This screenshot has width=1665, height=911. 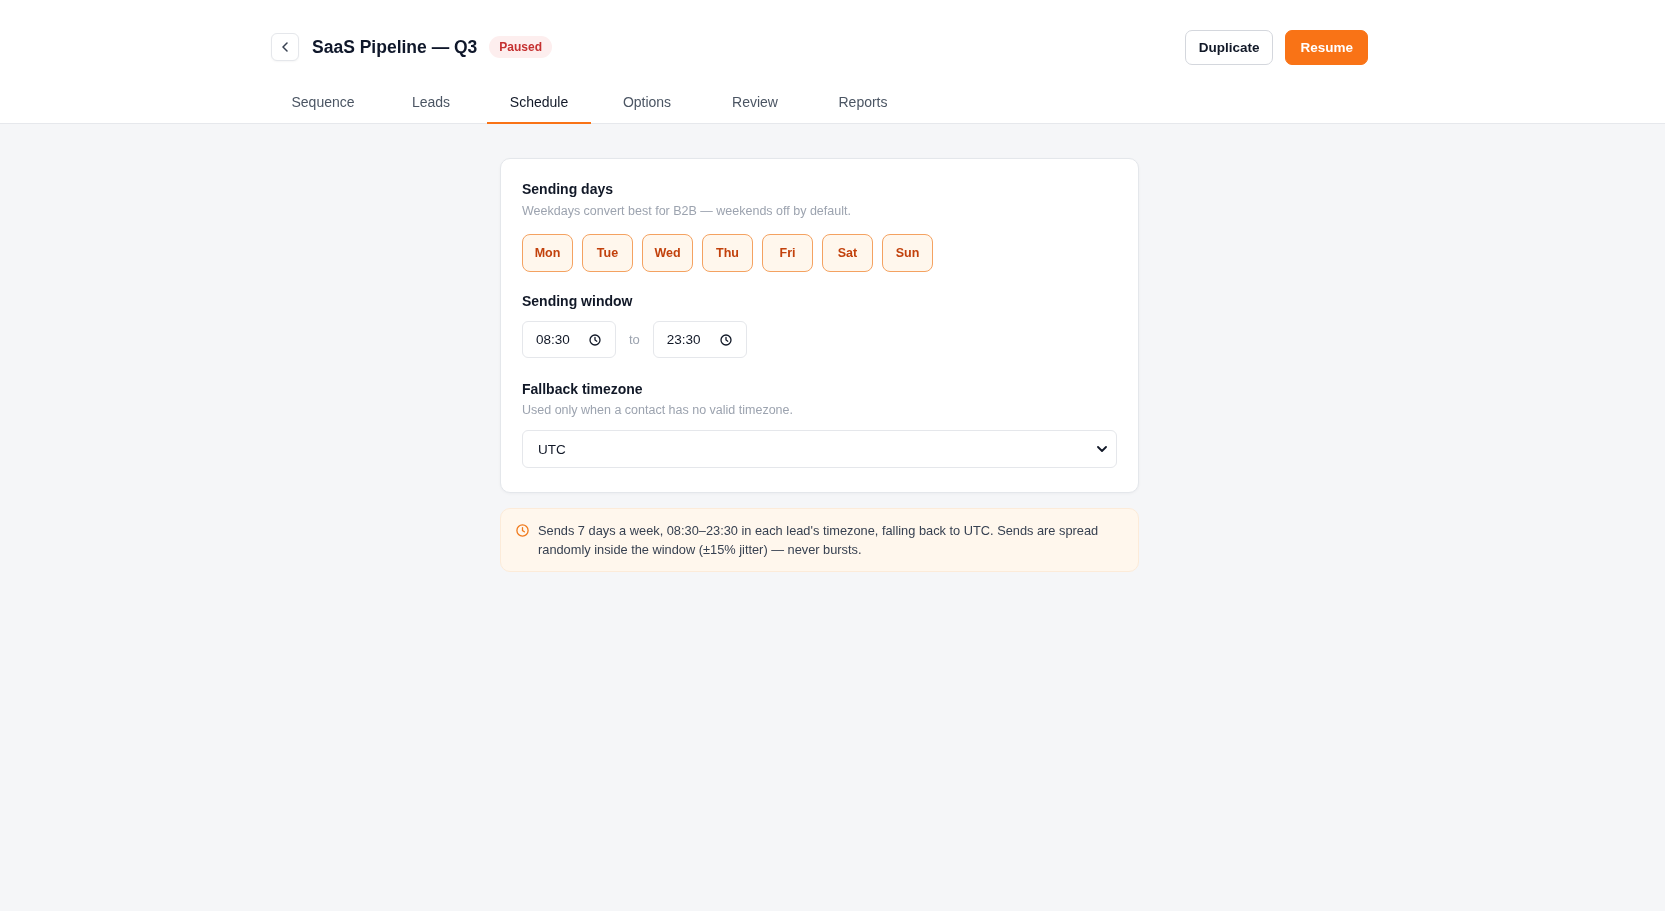 What do you see at coordinates (787, 253) in the screenshot?
I see `day-toggle: Fri` at bounding box center [787, 253].